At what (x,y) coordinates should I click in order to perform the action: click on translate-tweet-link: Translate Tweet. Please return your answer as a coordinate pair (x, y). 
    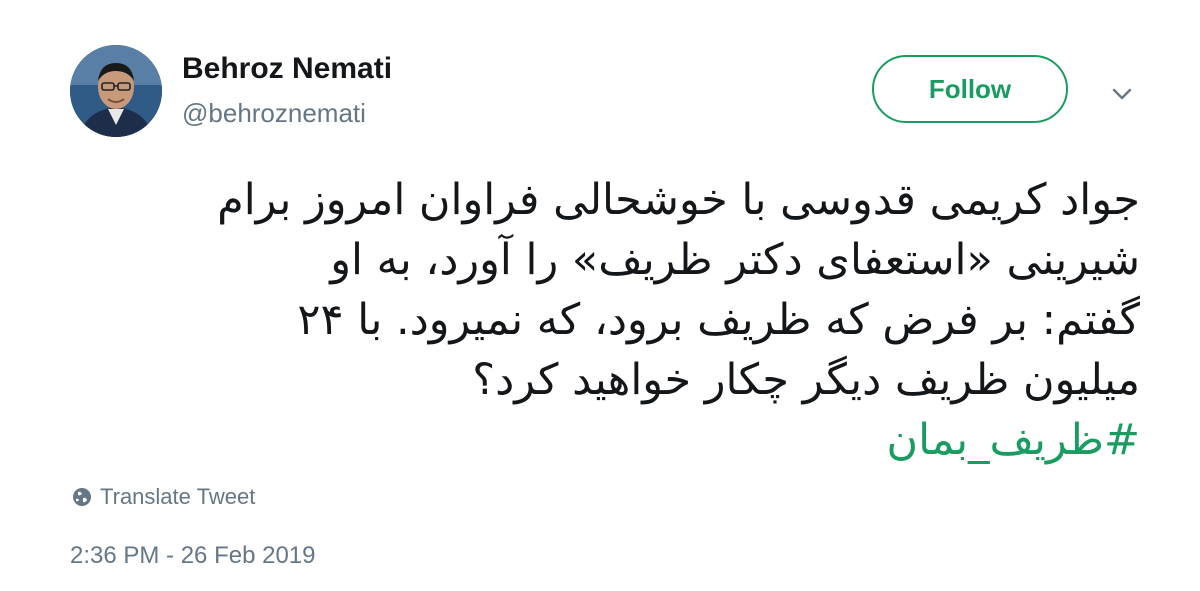
    Looking at the image, I should click on (163, 497).